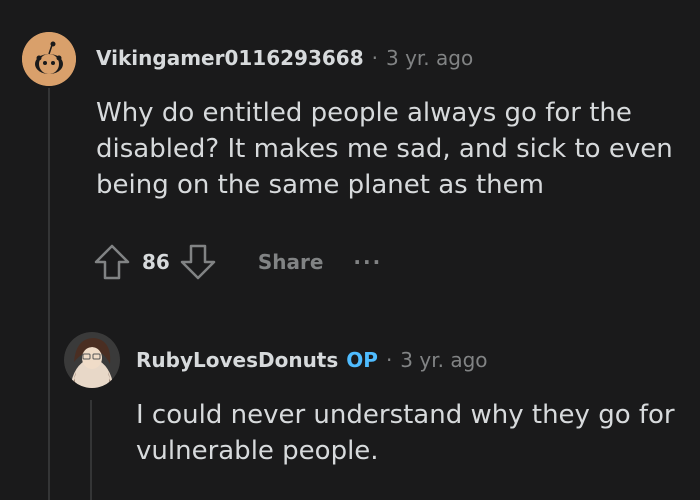  Describe the element at coordinates (112, 262) in the screenshot. I see `upvote-icon` at that location.